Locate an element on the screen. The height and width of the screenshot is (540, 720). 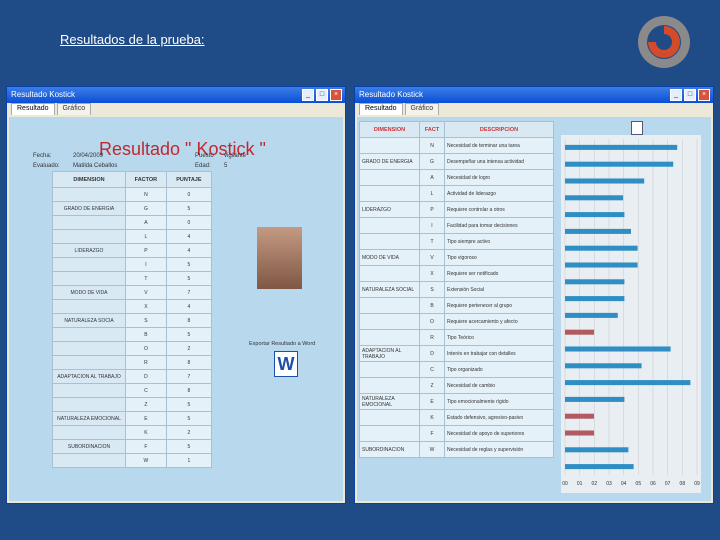
cell-puntaje: 8 is located at coordinates (189, 362).